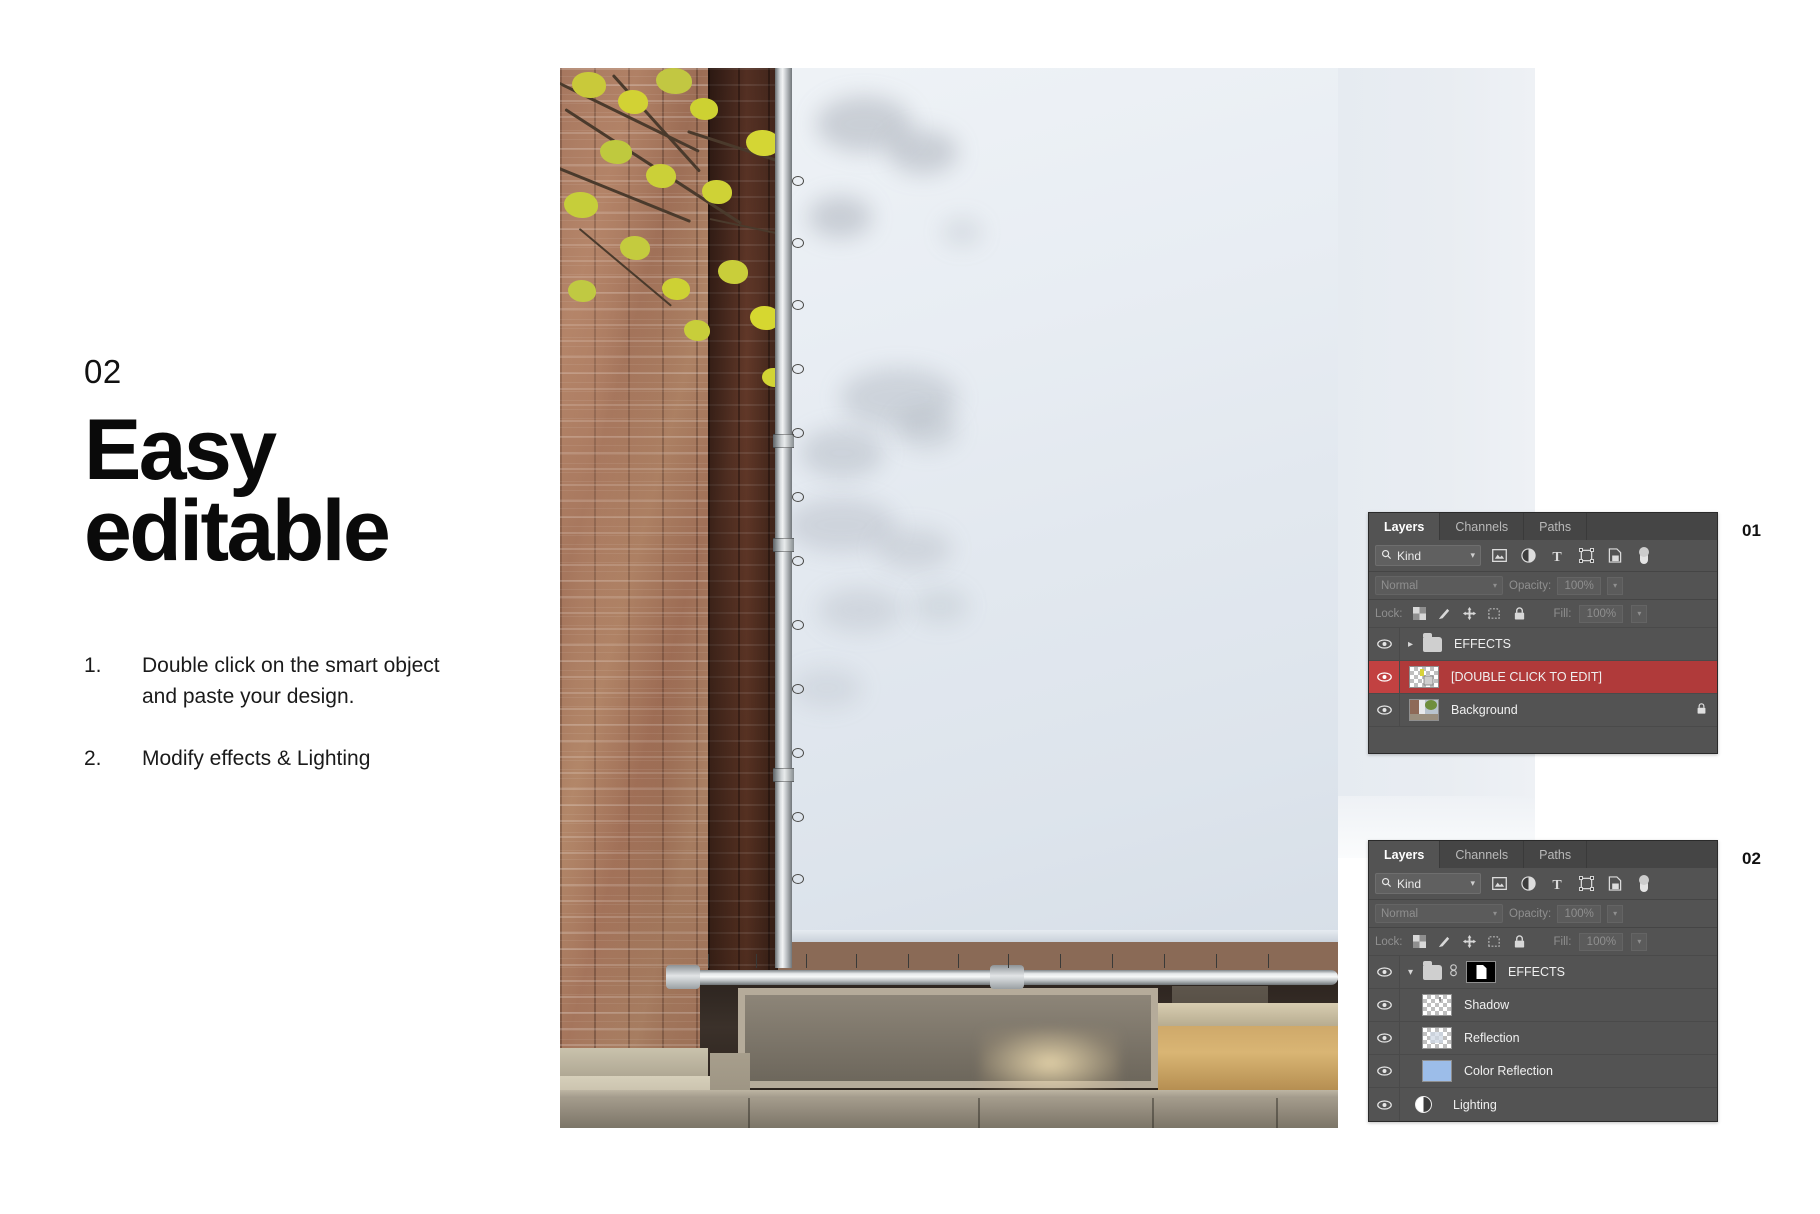  Describe the element at coordinates (1423, 1104) in the screenshot. I see `adjustment-layer-icon` at that location.